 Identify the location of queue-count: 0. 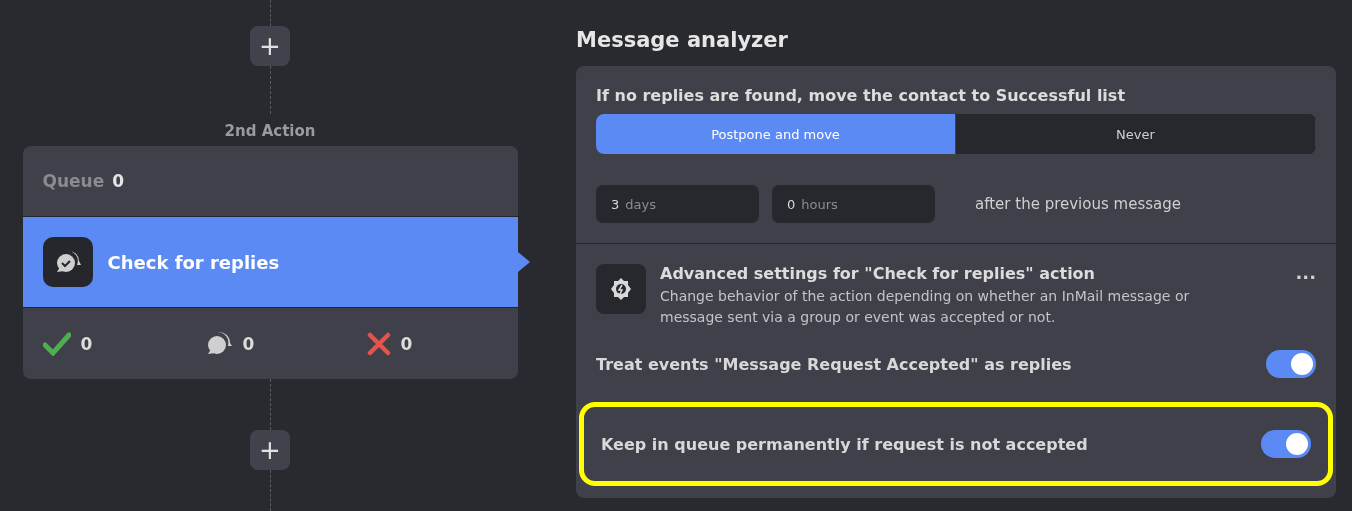
(118, 181).